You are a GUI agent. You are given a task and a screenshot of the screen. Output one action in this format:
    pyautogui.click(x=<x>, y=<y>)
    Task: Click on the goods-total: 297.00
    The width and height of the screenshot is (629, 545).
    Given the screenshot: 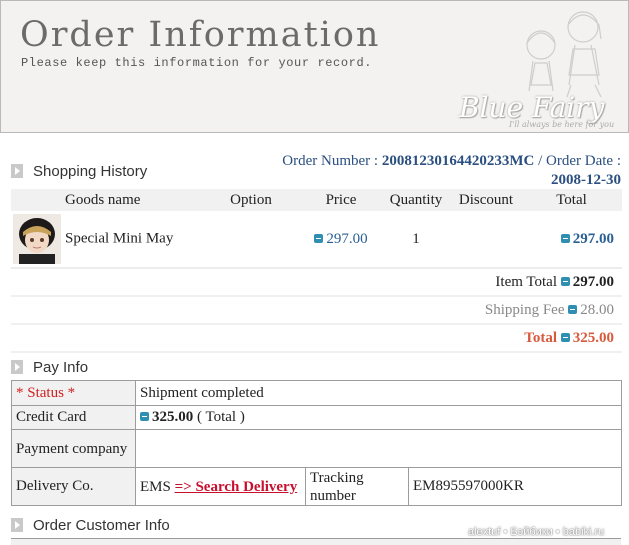 What is the action you would take?
    pyautogui.click(x=593, y=238)
    